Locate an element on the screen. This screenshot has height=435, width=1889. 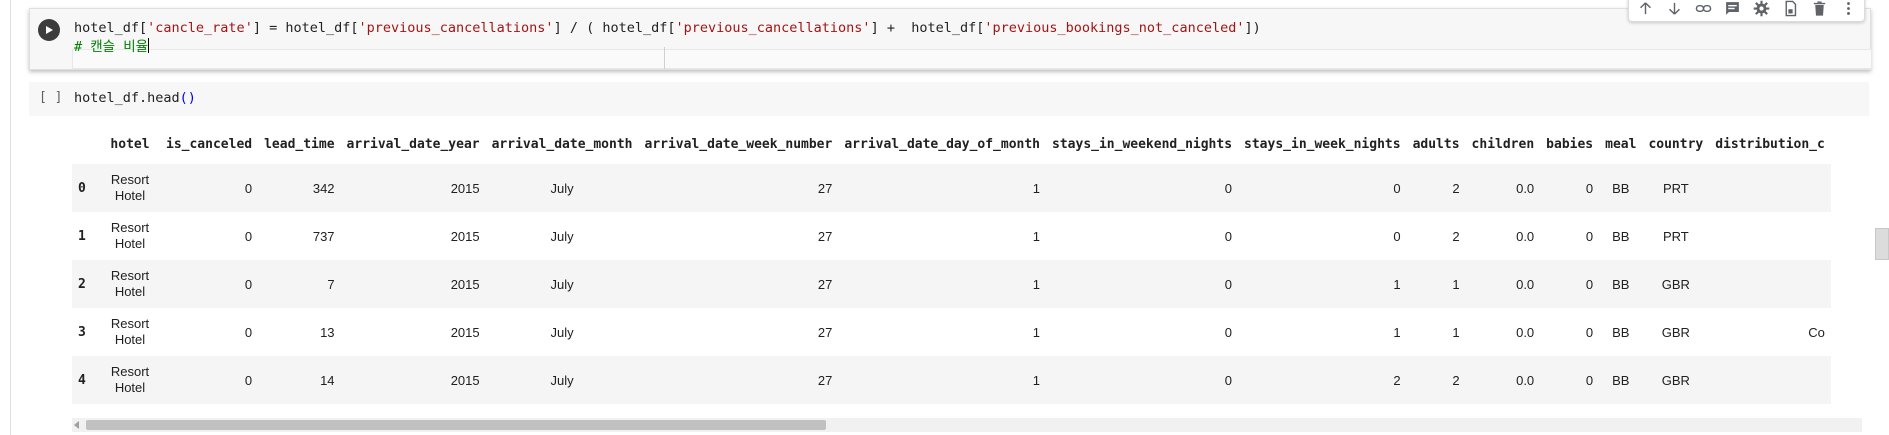
vertical-scrollbar-thumb is located at coordinates (1882, 244).